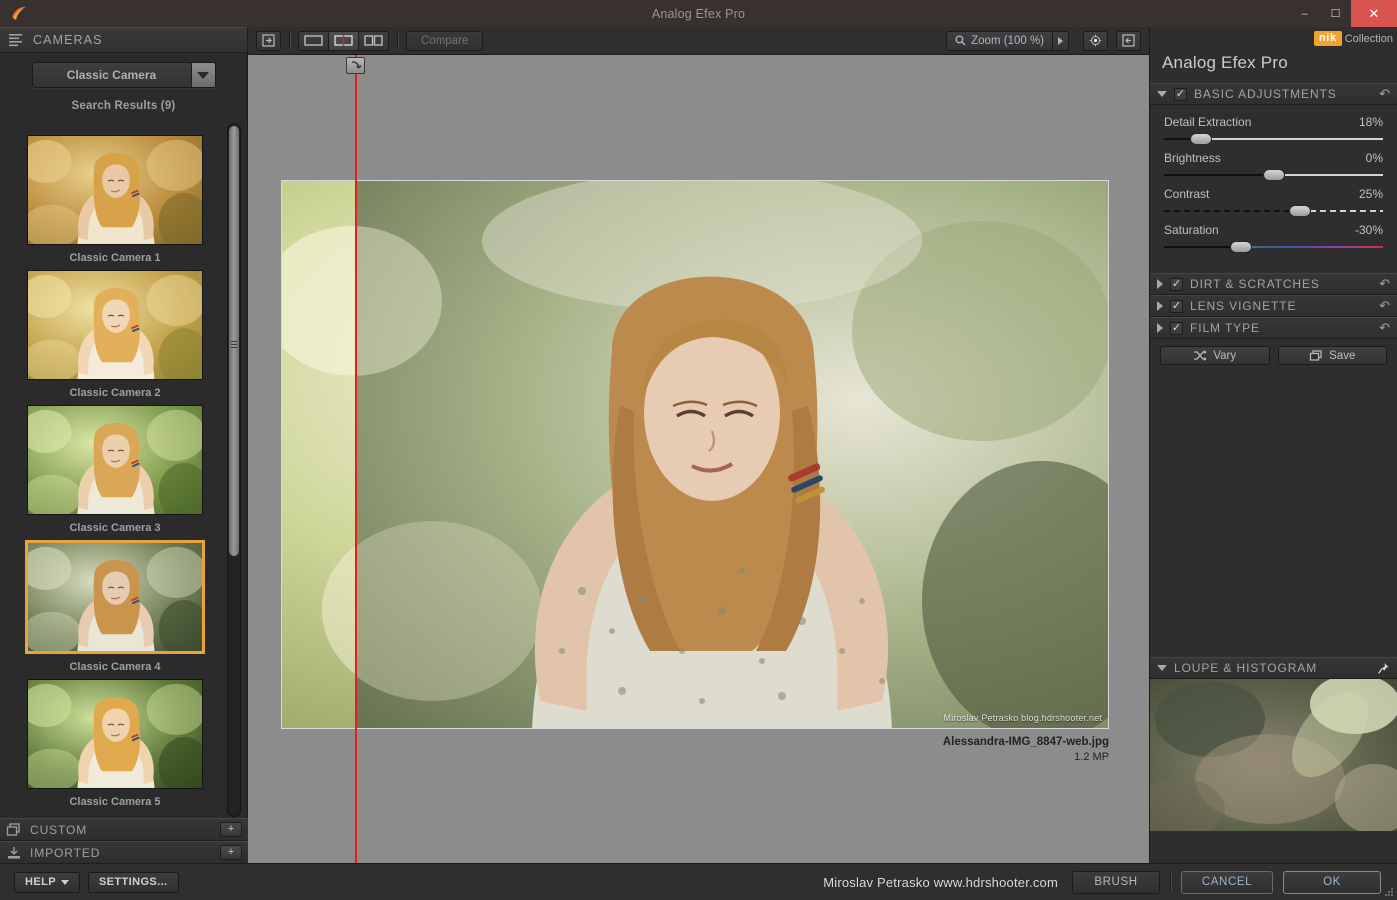 The image size is (1397, 900). I want to click on section-label-loupe-and-histogram: LOUPE & HISTOGRAM, so click(1246, 668).